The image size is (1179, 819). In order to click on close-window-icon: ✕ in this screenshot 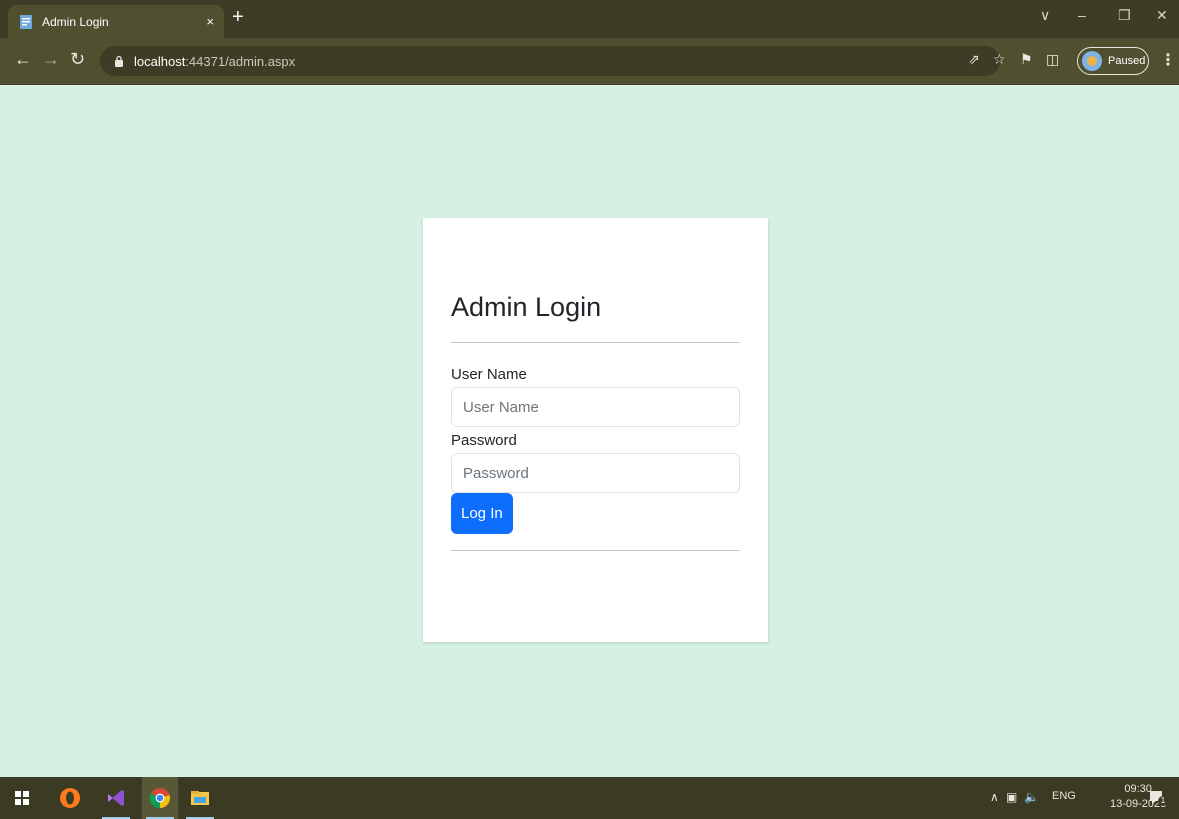, I will do `click(1162, 15)`.